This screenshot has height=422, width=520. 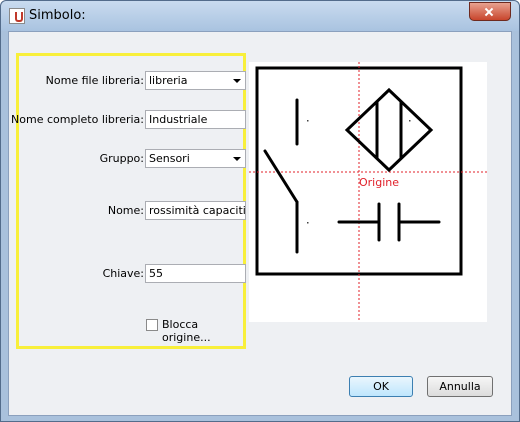 I want to click on library-full-field: Industriale, so click(x=195, y=119).